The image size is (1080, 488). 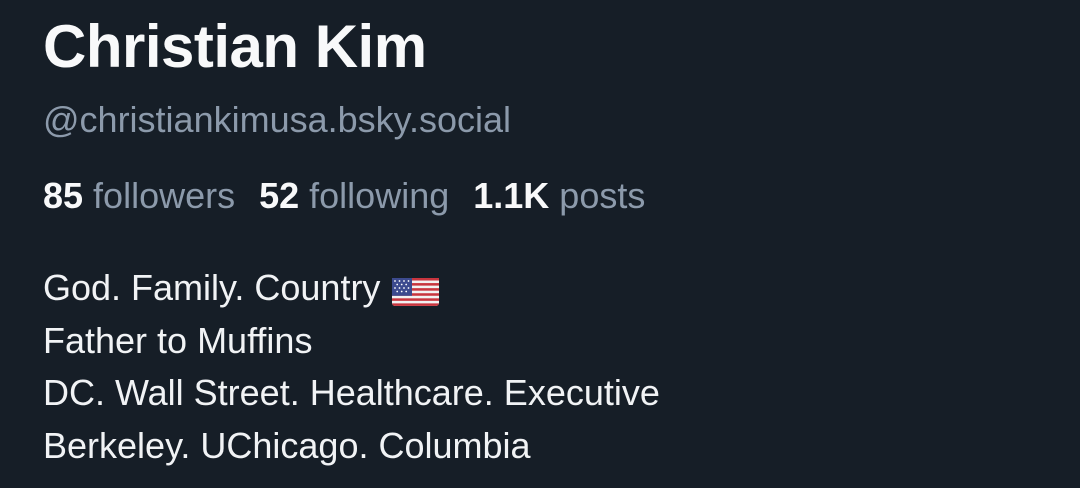 I want to click on followers-stat: 85 followers, so click(x=139, y=196).